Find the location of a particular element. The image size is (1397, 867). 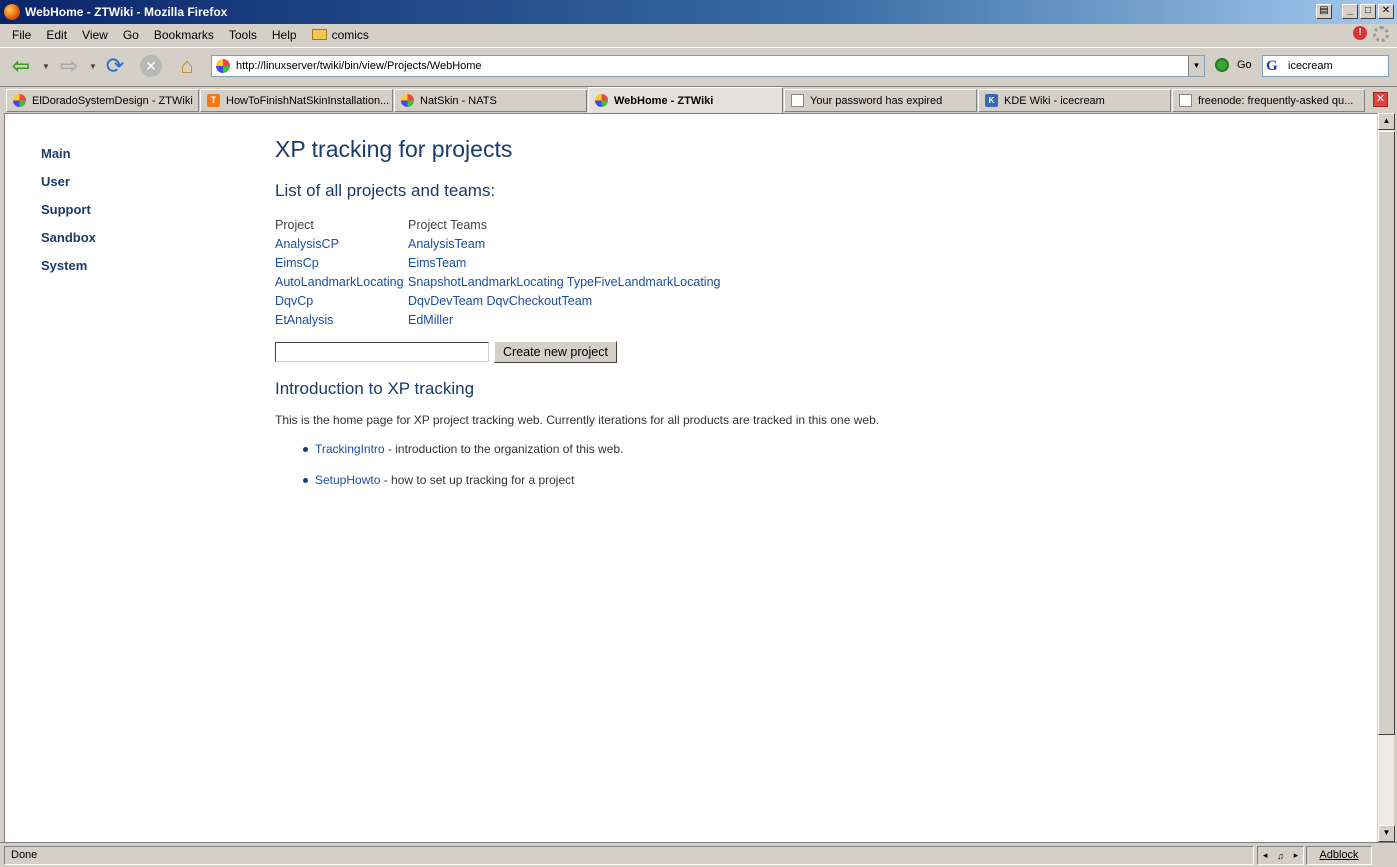

tab-natskin: NatSkin - NATS is located at coordinates (490, 100).